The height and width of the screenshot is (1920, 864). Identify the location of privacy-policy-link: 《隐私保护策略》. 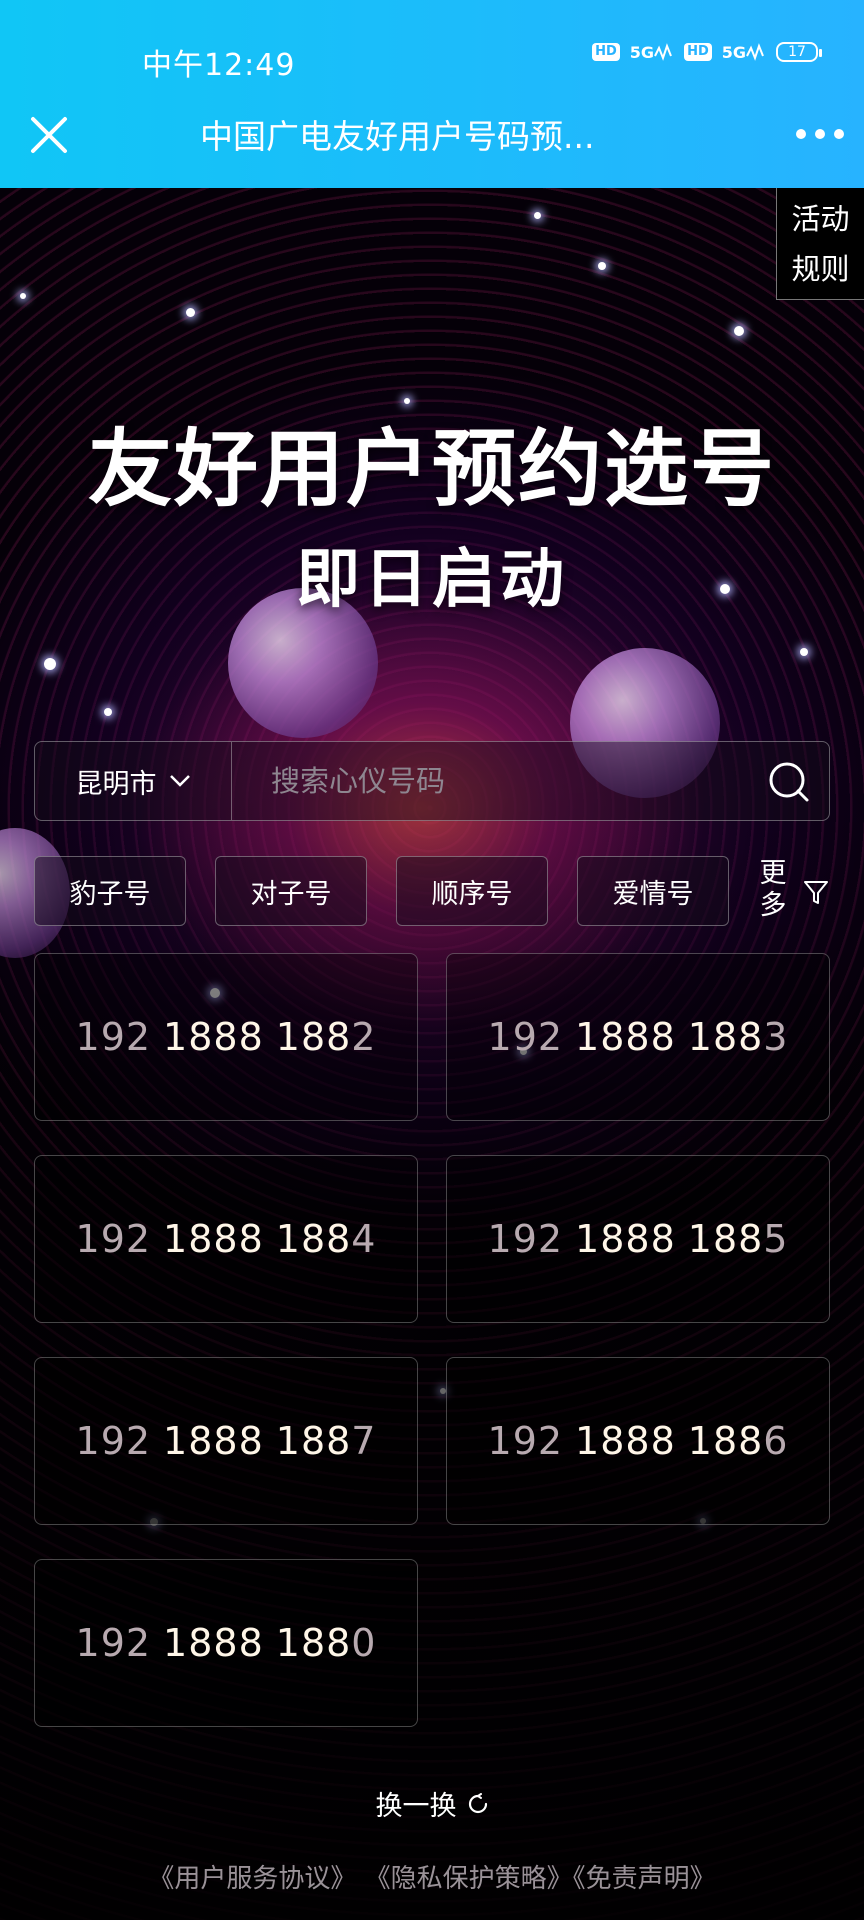
(469, 1879).